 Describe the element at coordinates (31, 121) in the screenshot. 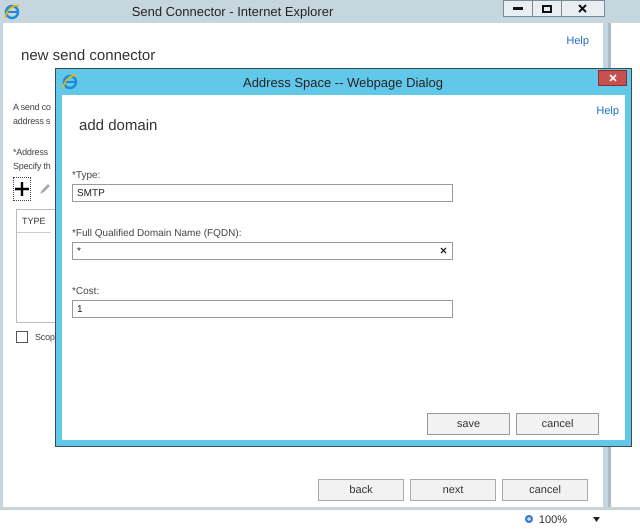

I see `description-text: address s` at that location.